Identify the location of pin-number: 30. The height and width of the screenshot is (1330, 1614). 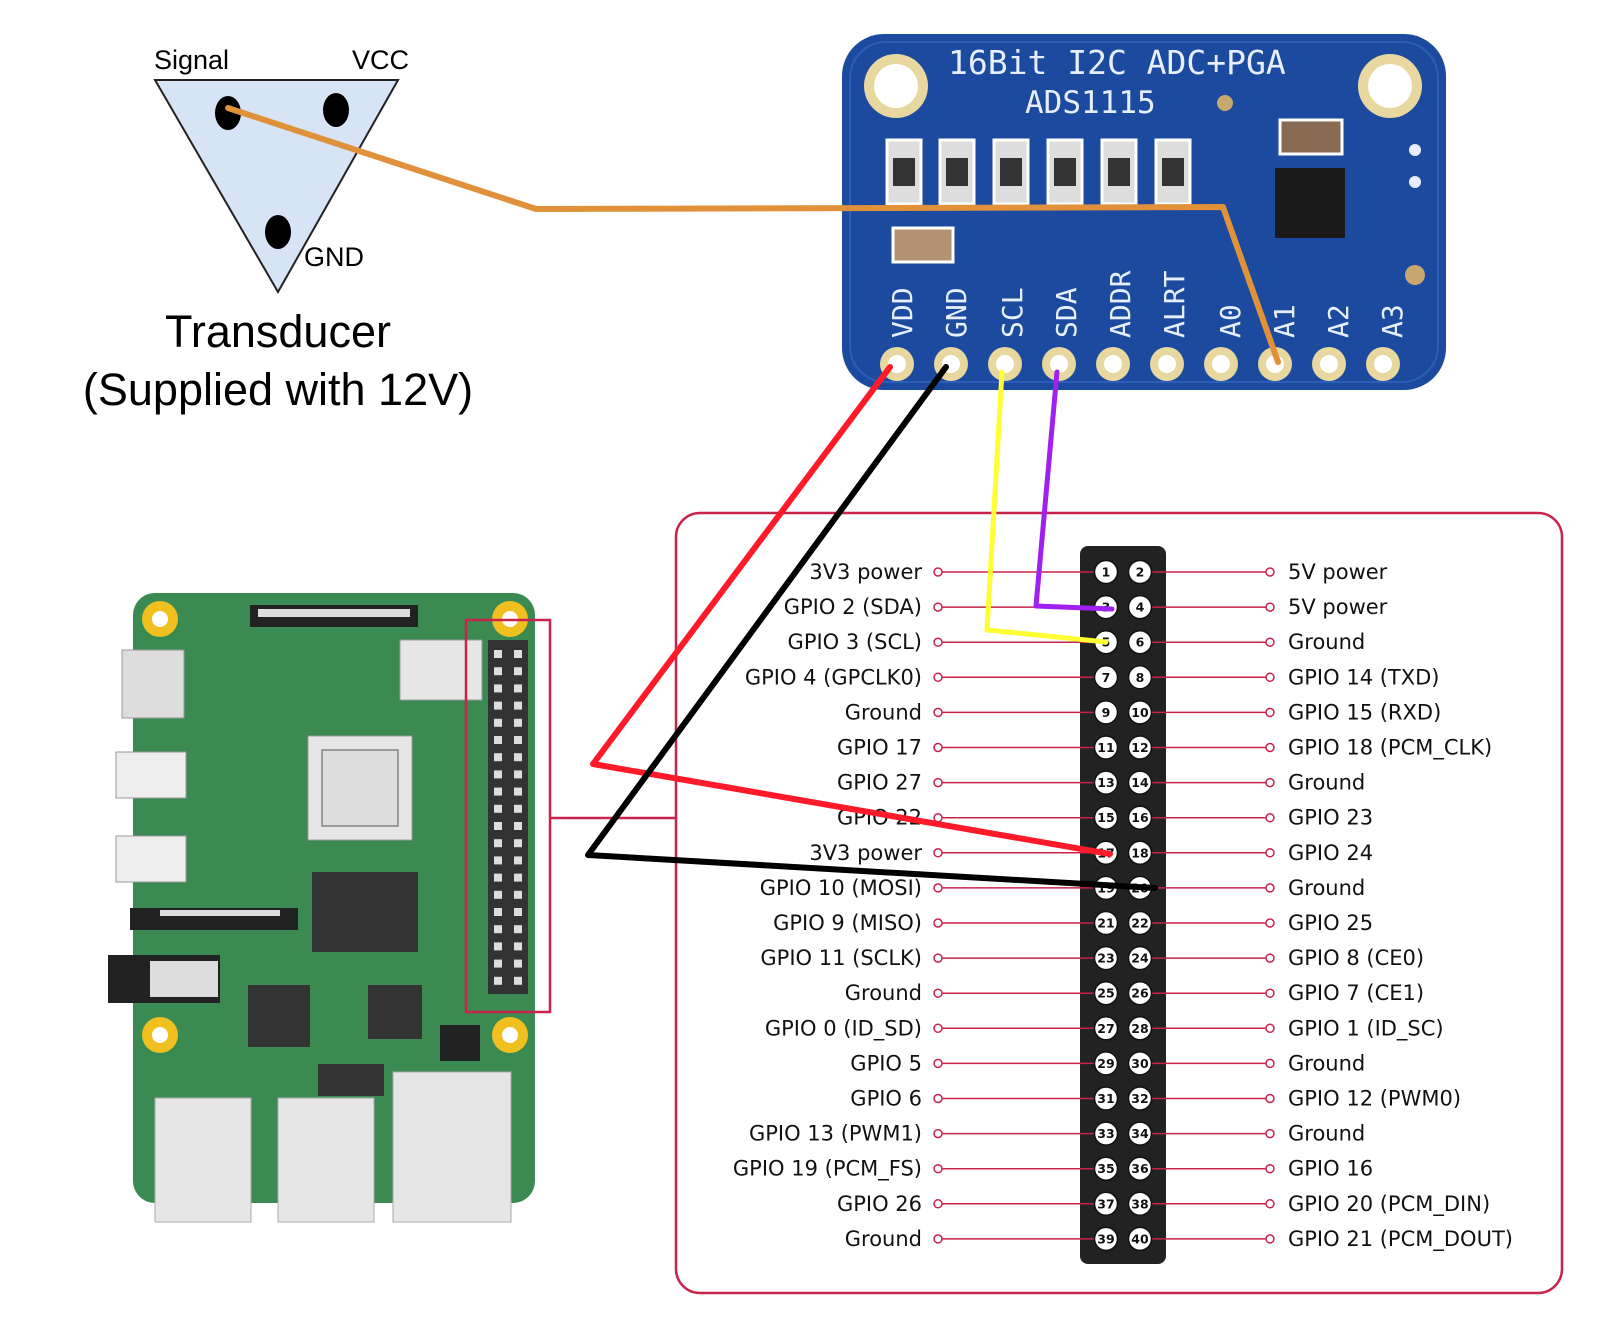
(1140, 1063).